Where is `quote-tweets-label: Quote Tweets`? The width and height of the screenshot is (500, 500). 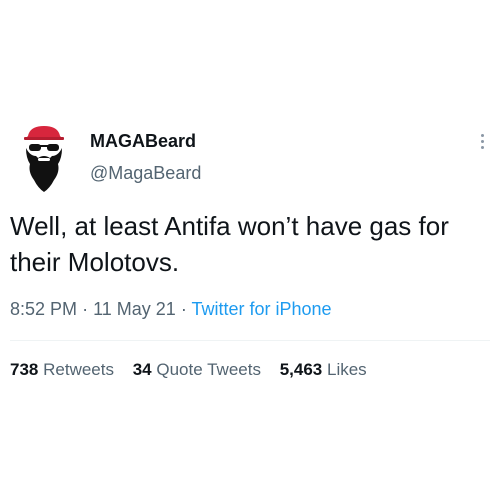
quote-tweets-label: Quote Tweets is located at coordinates (208, 369).